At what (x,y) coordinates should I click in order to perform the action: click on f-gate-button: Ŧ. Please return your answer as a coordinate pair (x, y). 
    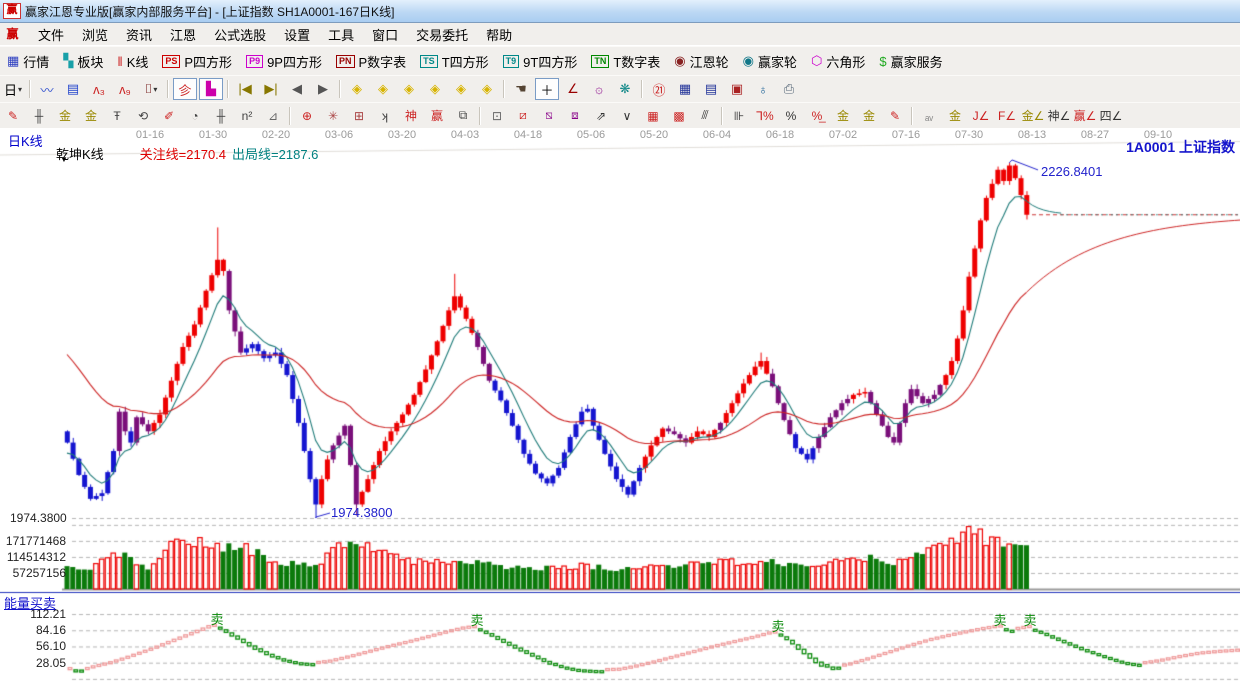
    Looking at the image, I should click on (117, 115).